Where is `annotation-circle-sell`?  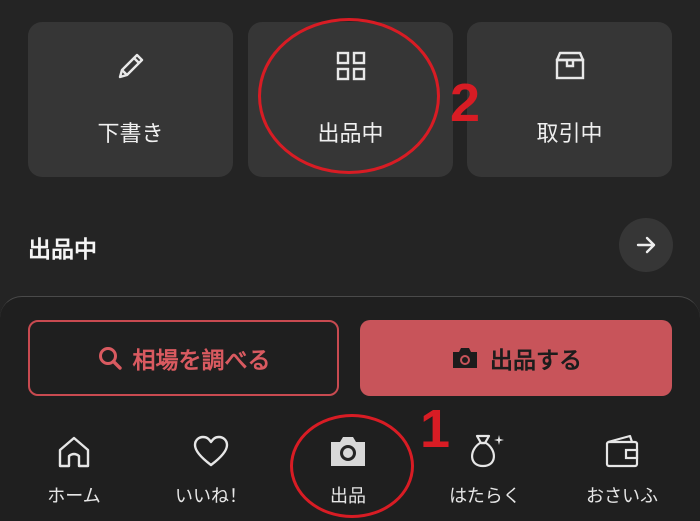 annotation-circle-sell is located at coordinates (352, 466).